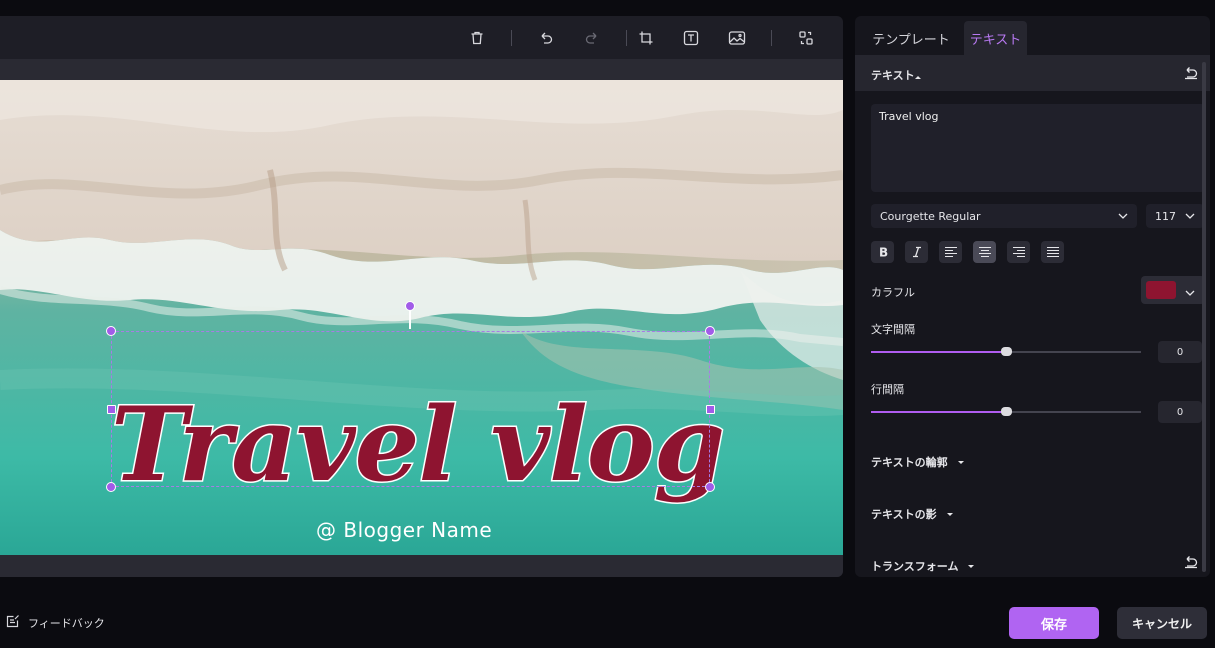 This screenshot has width=1215, height=648. I want to click on text-section-header: テキスト, so click(1032, 73).